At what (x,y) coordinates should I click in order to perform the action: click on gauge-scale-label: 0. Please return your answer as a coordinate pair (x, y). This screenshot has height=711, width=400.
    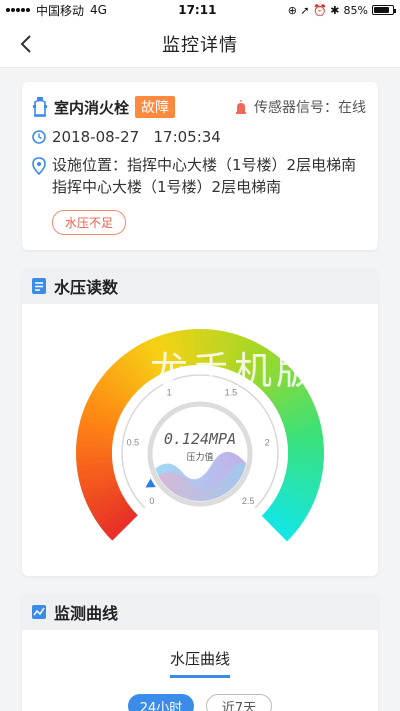
    Looking at the image, I should click on (151, 501).